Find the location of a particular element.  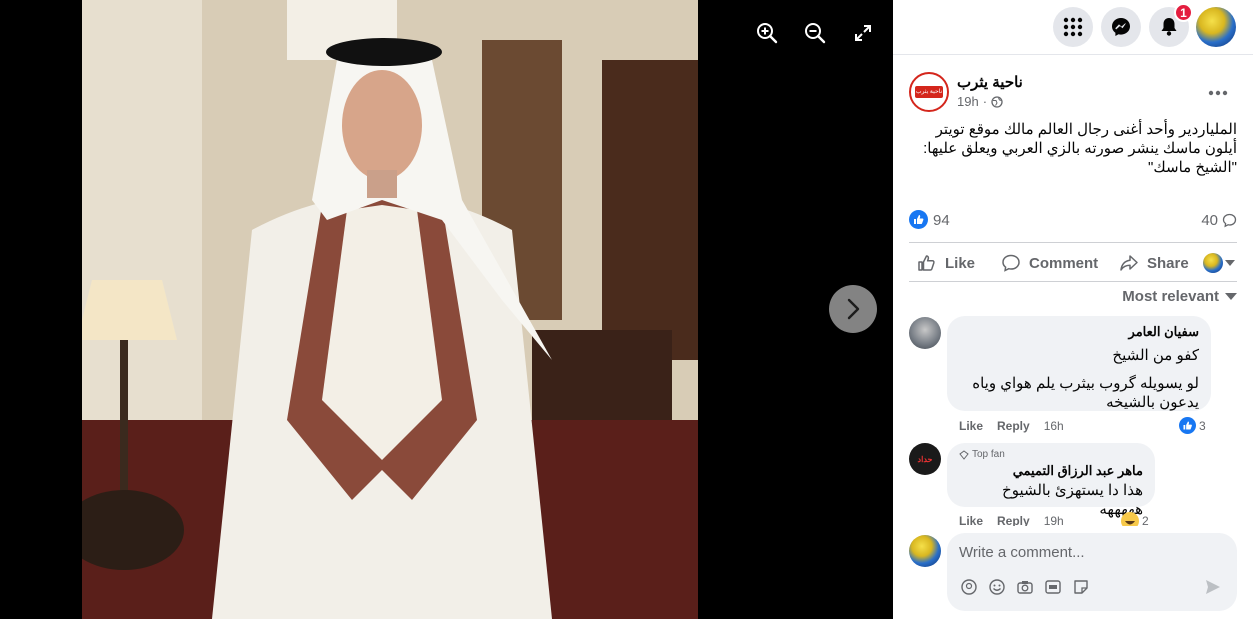

fullscreen-icon is located at coordinates (863, 33).